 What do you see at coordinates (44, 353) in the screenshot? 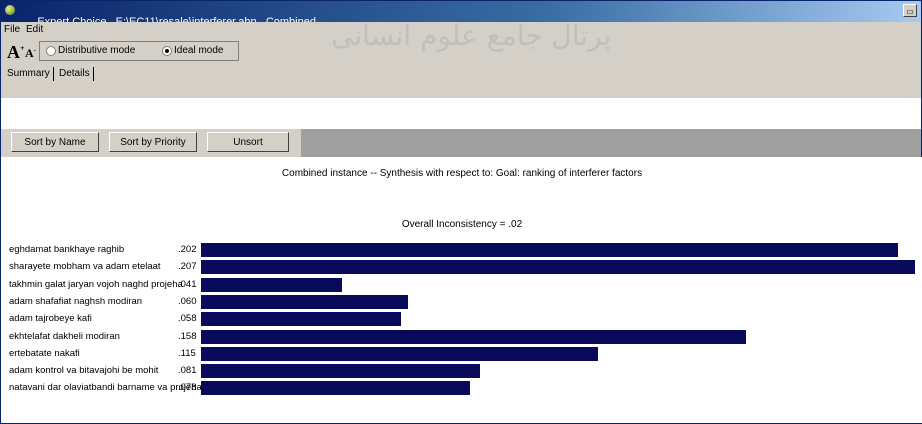
I see `category-label: ertebatate nakafi` at bounding box center [44, 353].